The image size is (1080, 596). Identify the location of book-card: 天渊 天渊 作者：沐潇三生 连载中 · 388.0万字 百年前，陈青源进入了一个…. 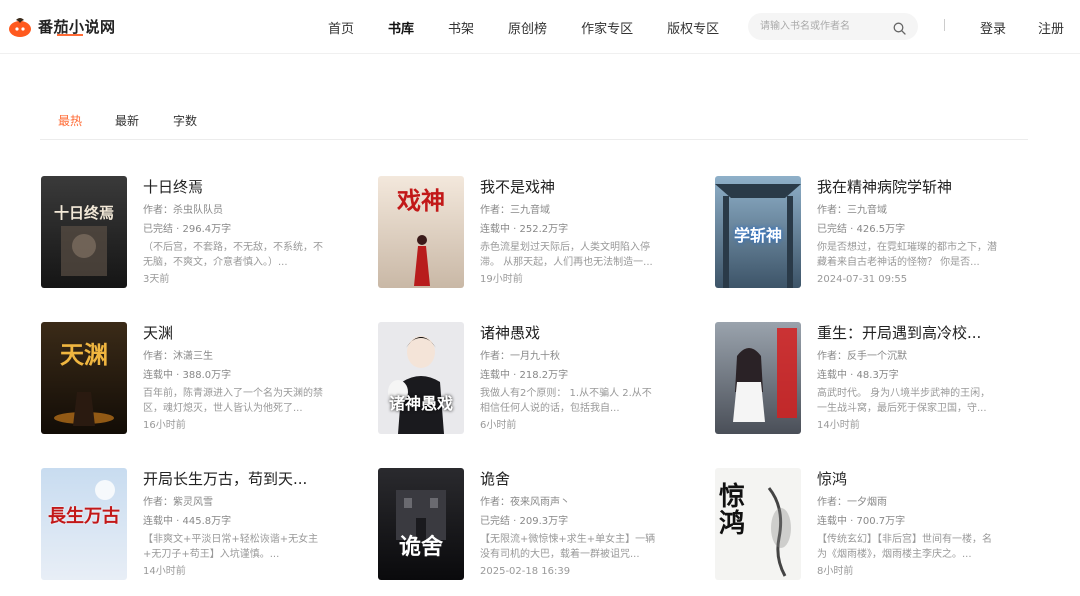
(201, 378).